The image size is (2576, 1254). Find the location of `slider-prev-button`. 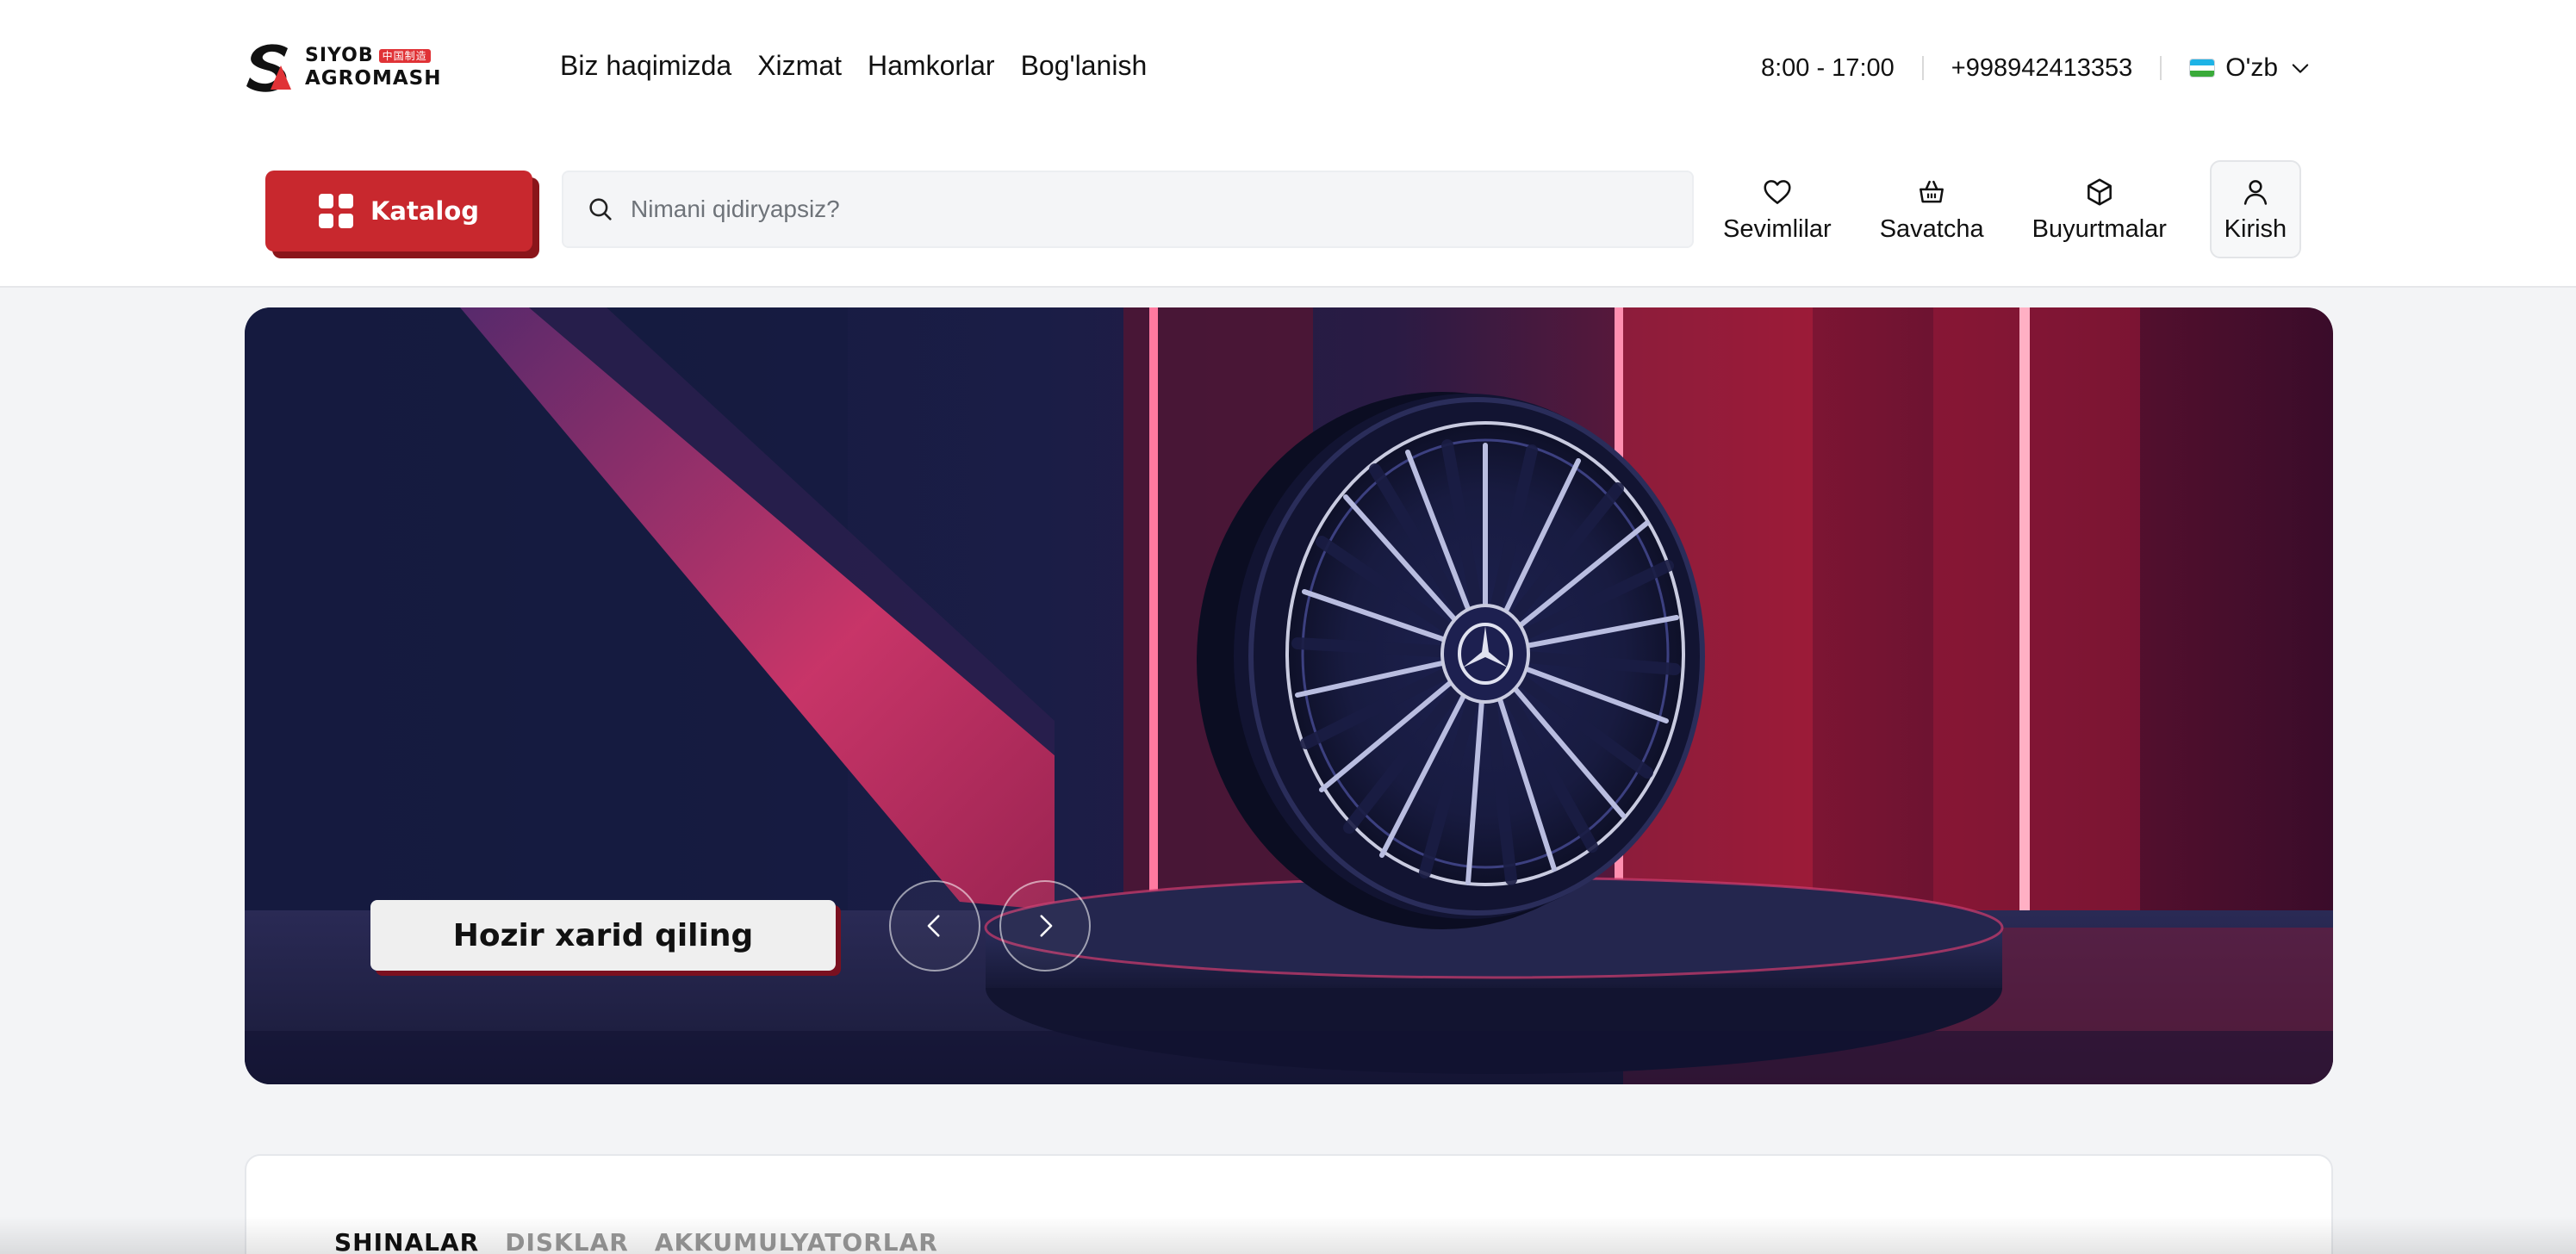

slider-prev-button is located at coordinates (934, 926).